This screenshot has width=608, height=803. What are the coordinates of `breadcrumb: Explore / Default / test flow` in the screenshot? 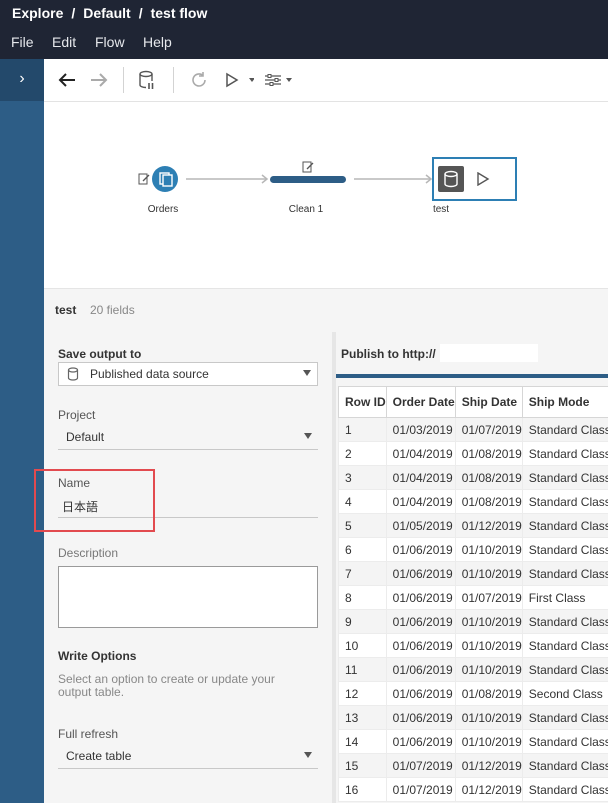 It's located at (304, 14).